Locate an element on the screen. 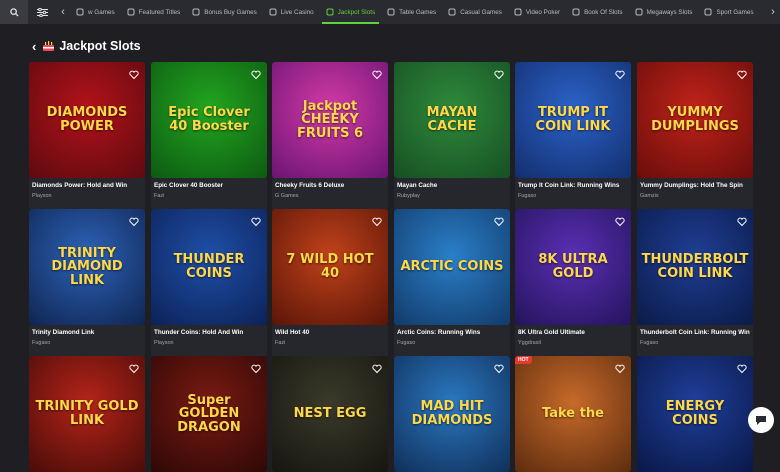 This screenshot has width=780, height=472. game-card: TRINITY GOLD LINK is located at coordinates (87, 414).